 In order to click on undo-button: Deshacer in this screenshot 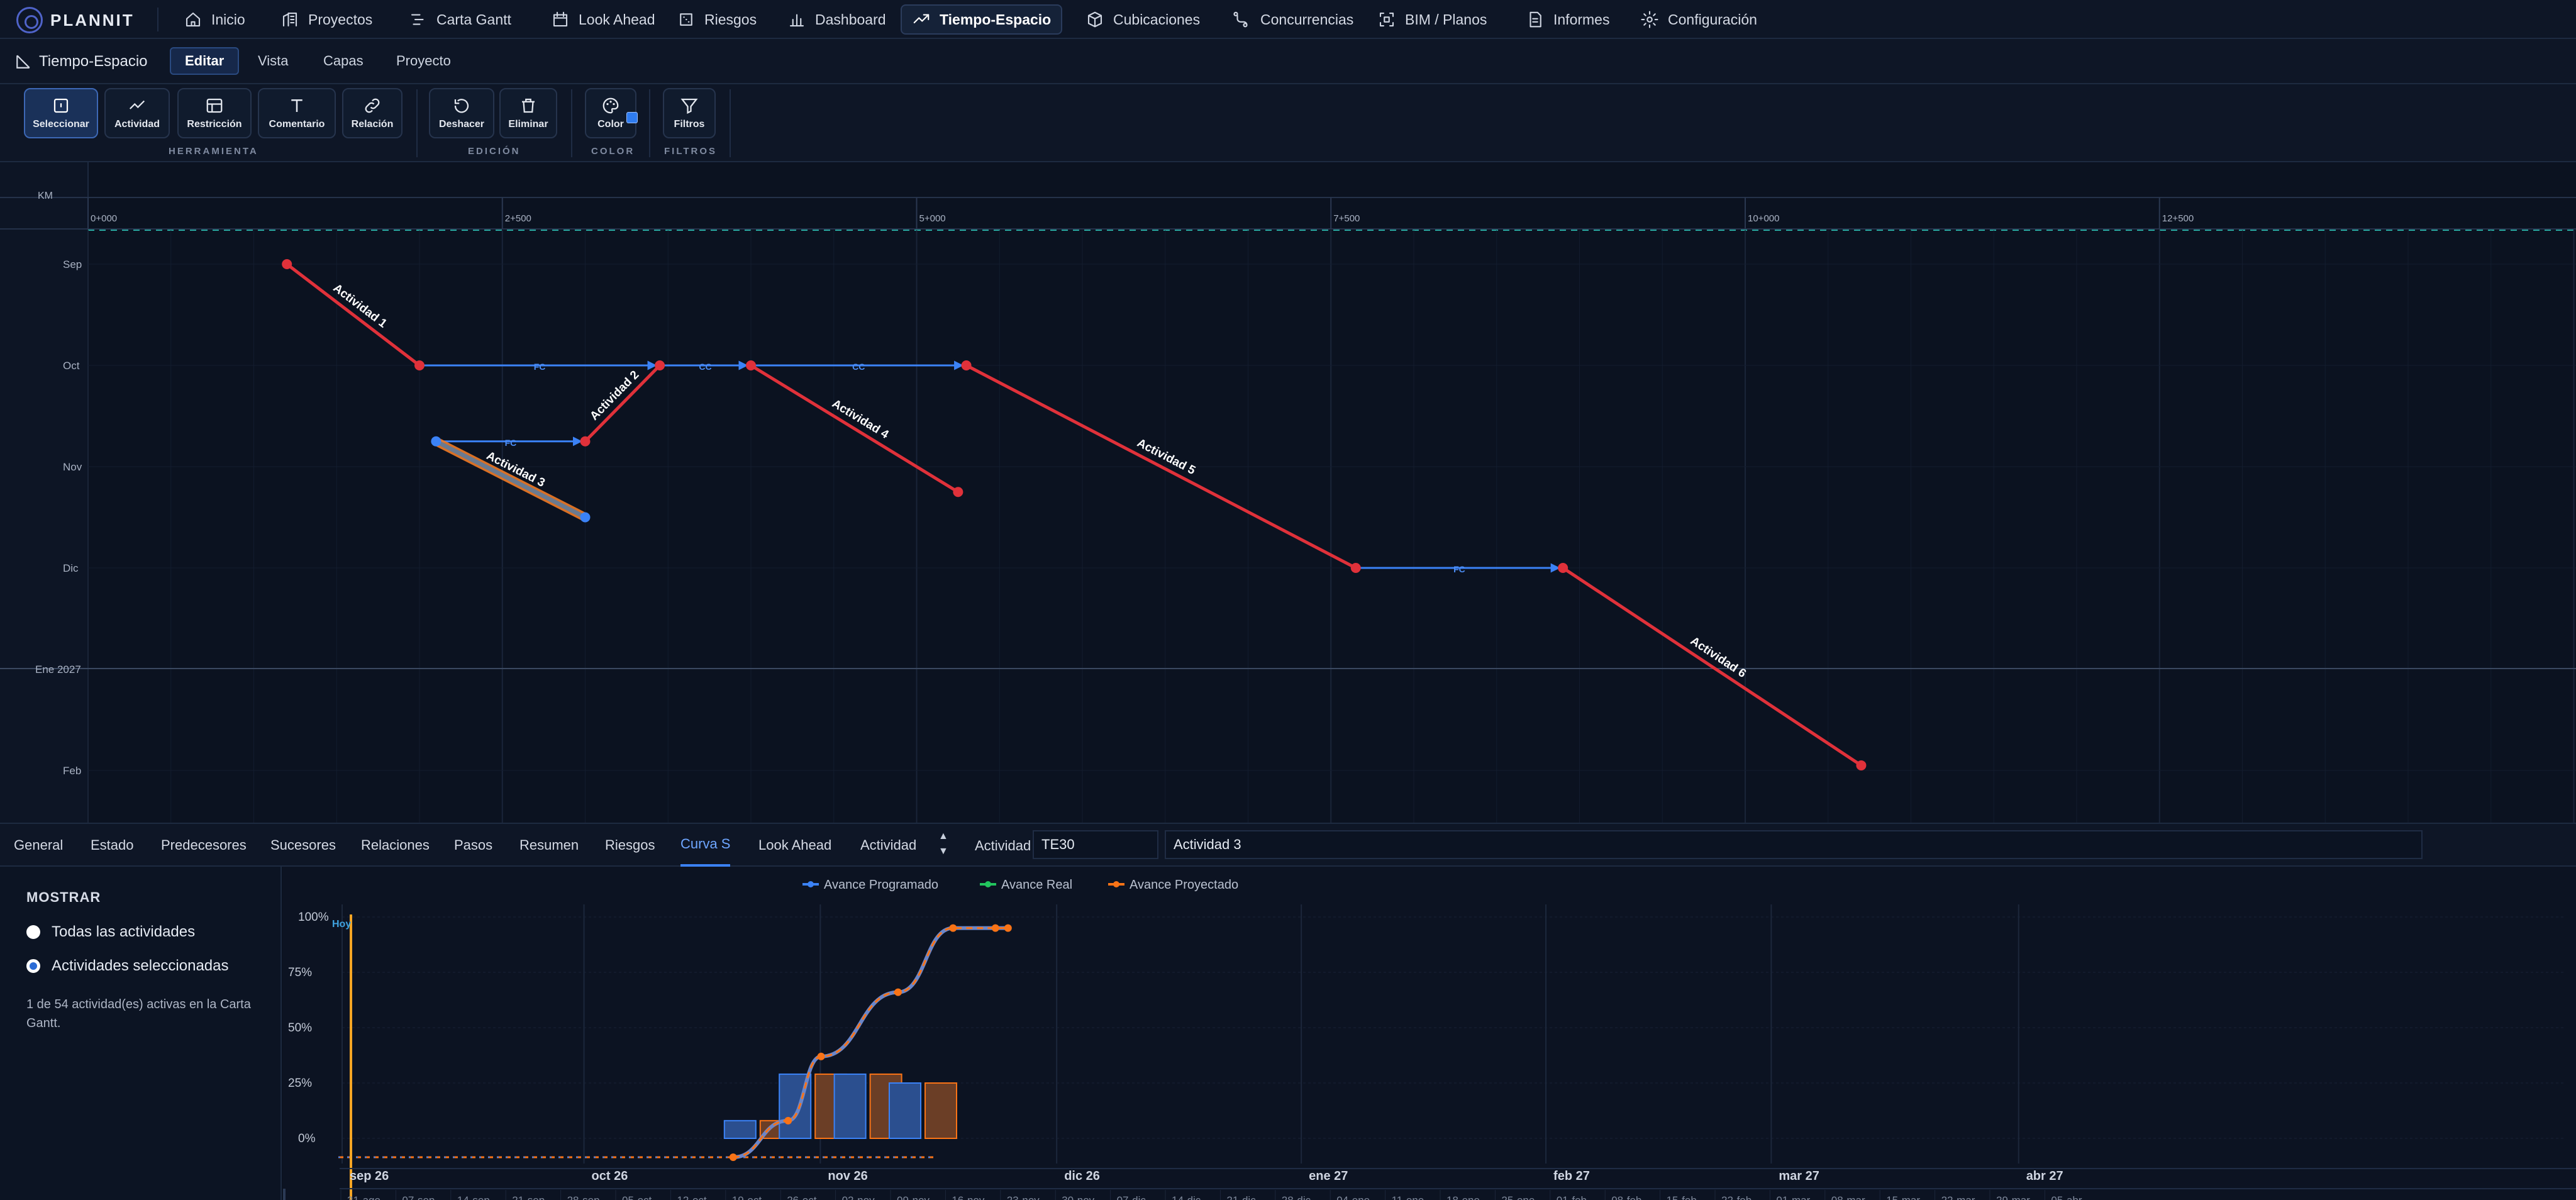, I will do `click(461, 113)`.